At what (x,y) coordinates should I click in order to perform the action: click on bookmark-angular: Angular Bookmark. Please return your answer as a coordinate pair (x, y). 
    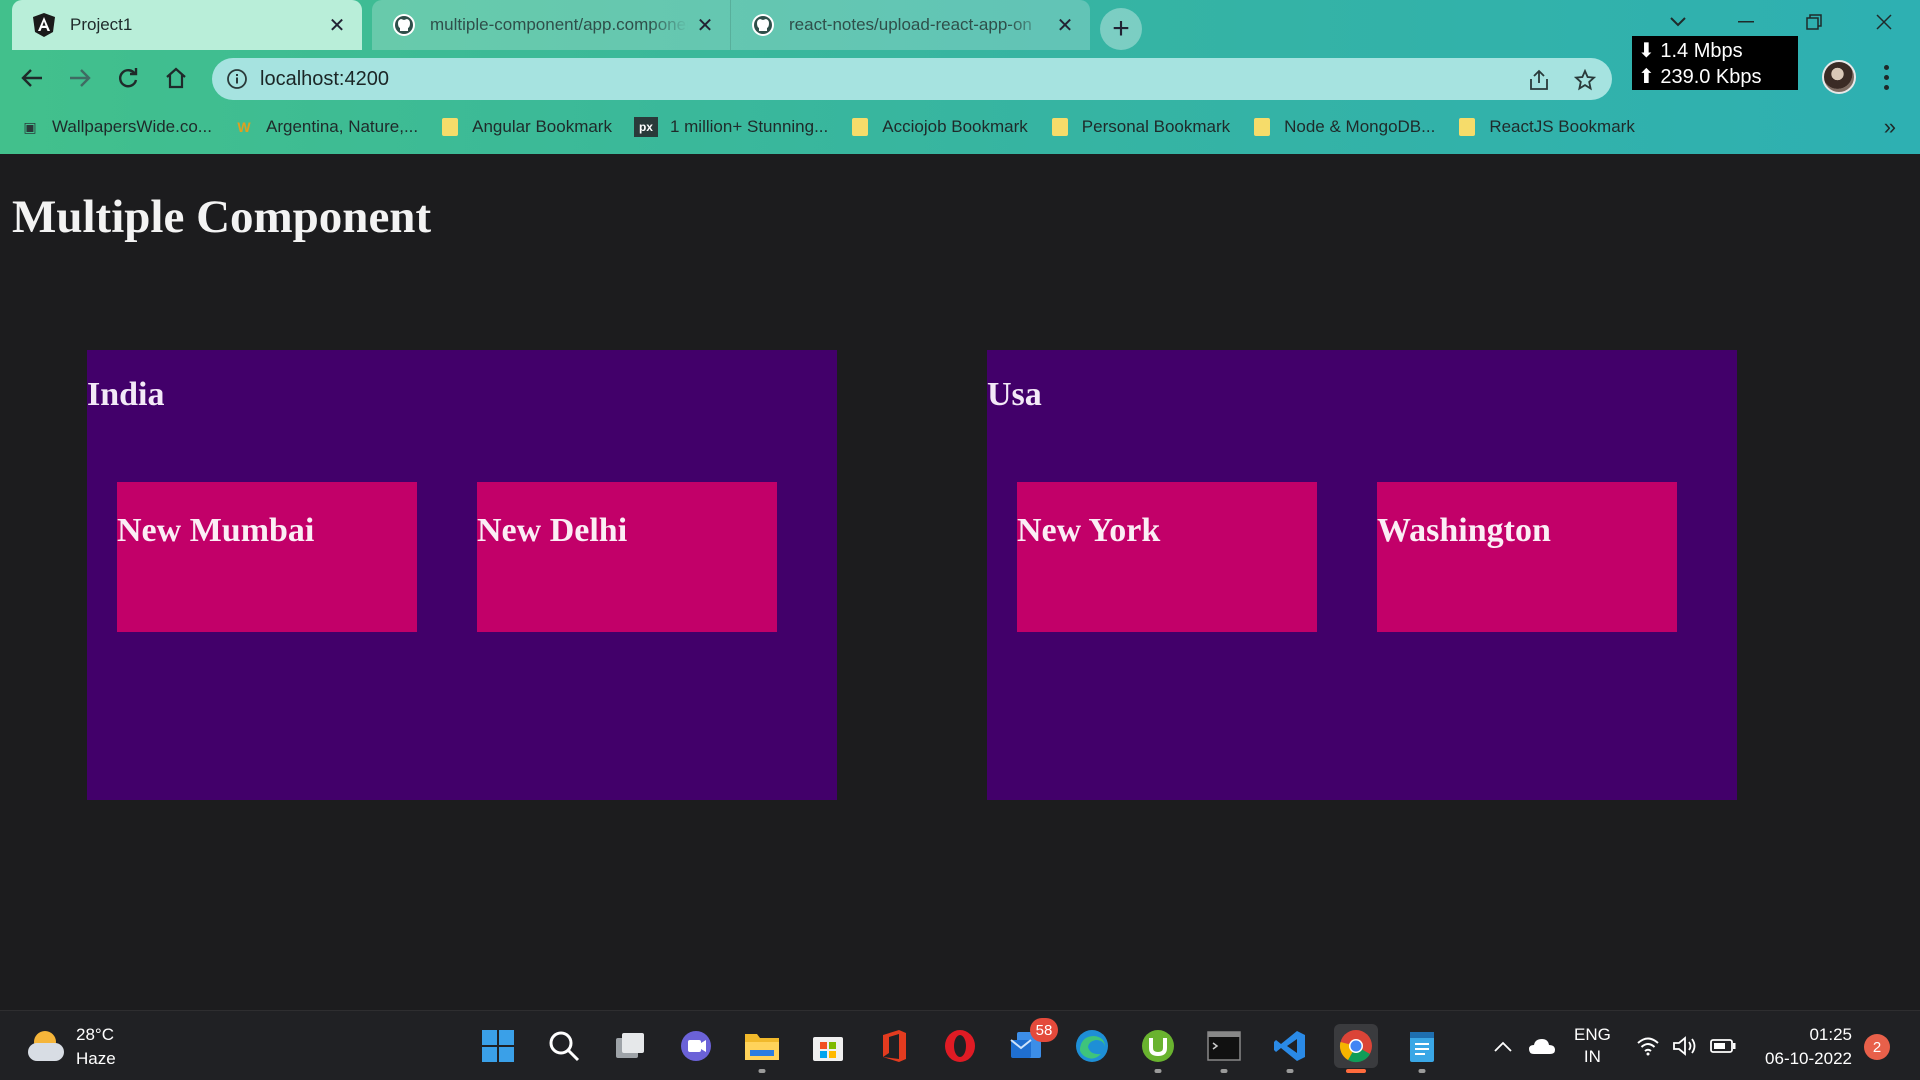
    Looking at the image, I should click on (526, 127).